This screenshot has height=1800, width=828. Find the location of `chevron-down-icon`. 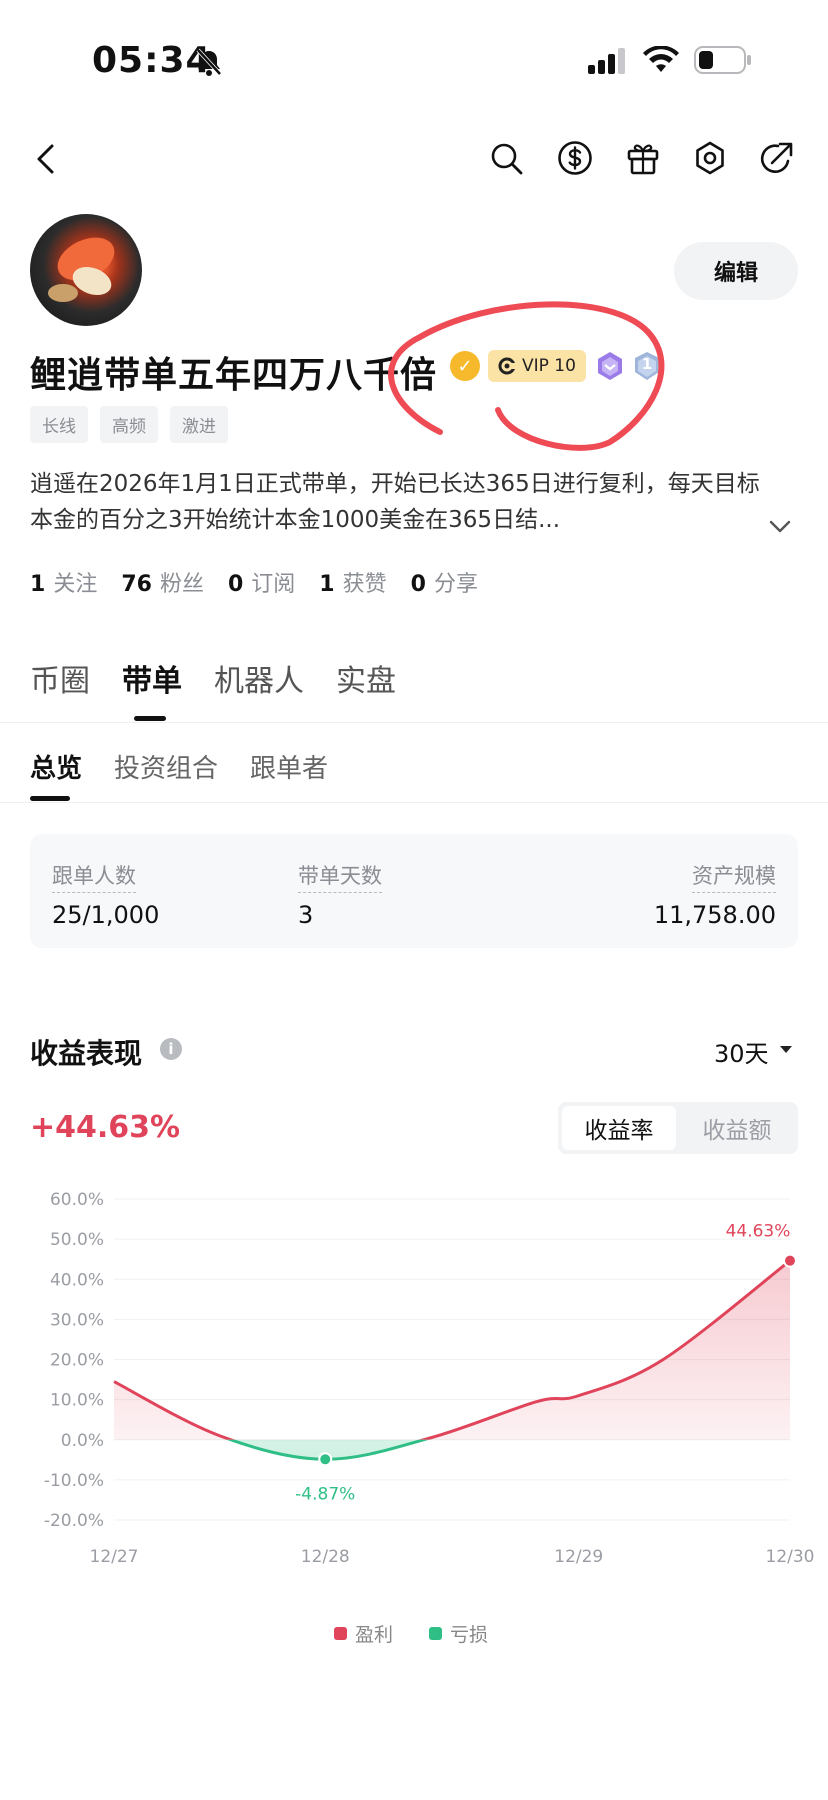

chevron-down-icon is located at coordinates (780, 526).